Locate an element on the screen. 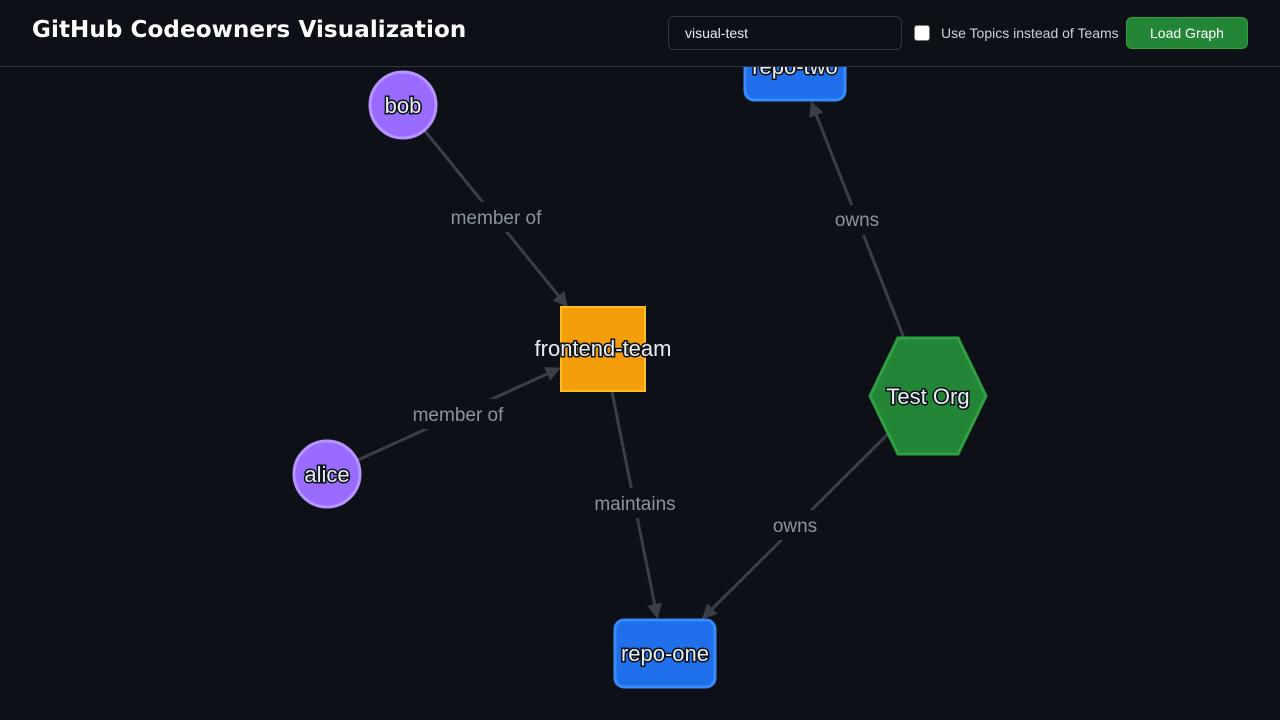  org-input is located at coordinates (785, 33).